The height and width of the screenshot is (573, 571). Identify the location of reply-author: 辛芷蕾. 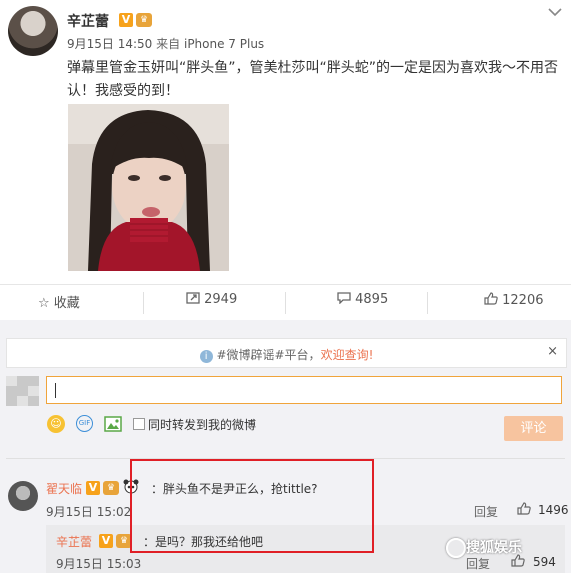
(74, 541).